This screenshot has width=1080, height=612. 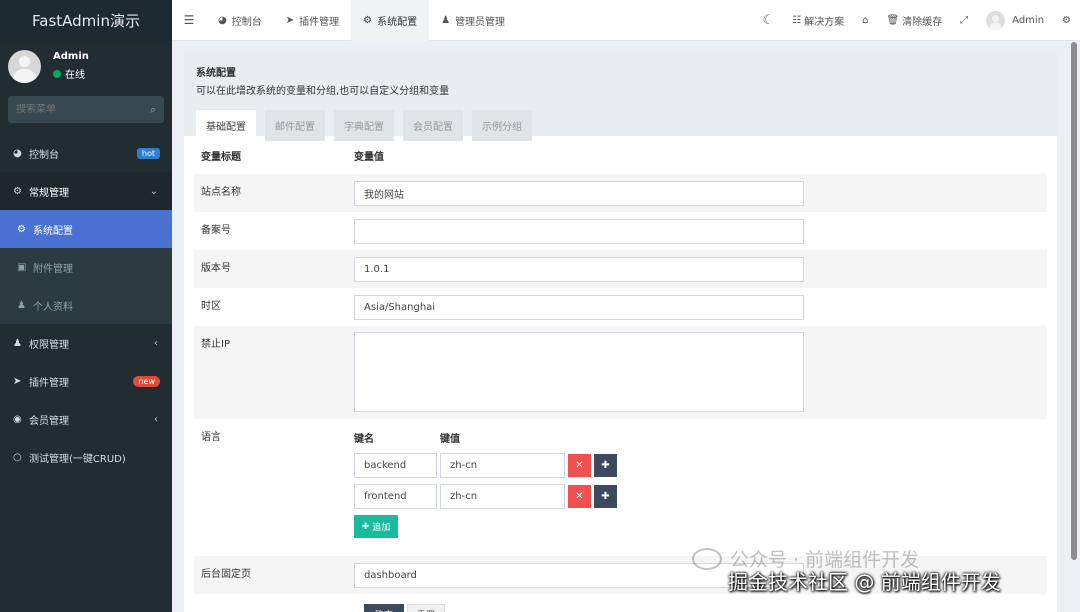 What do you see at coordinates (86, 229) in the screenshot?
I see `sidebar-item-system-config: ⚙ 系统配置` at bounding box center [86, 229].